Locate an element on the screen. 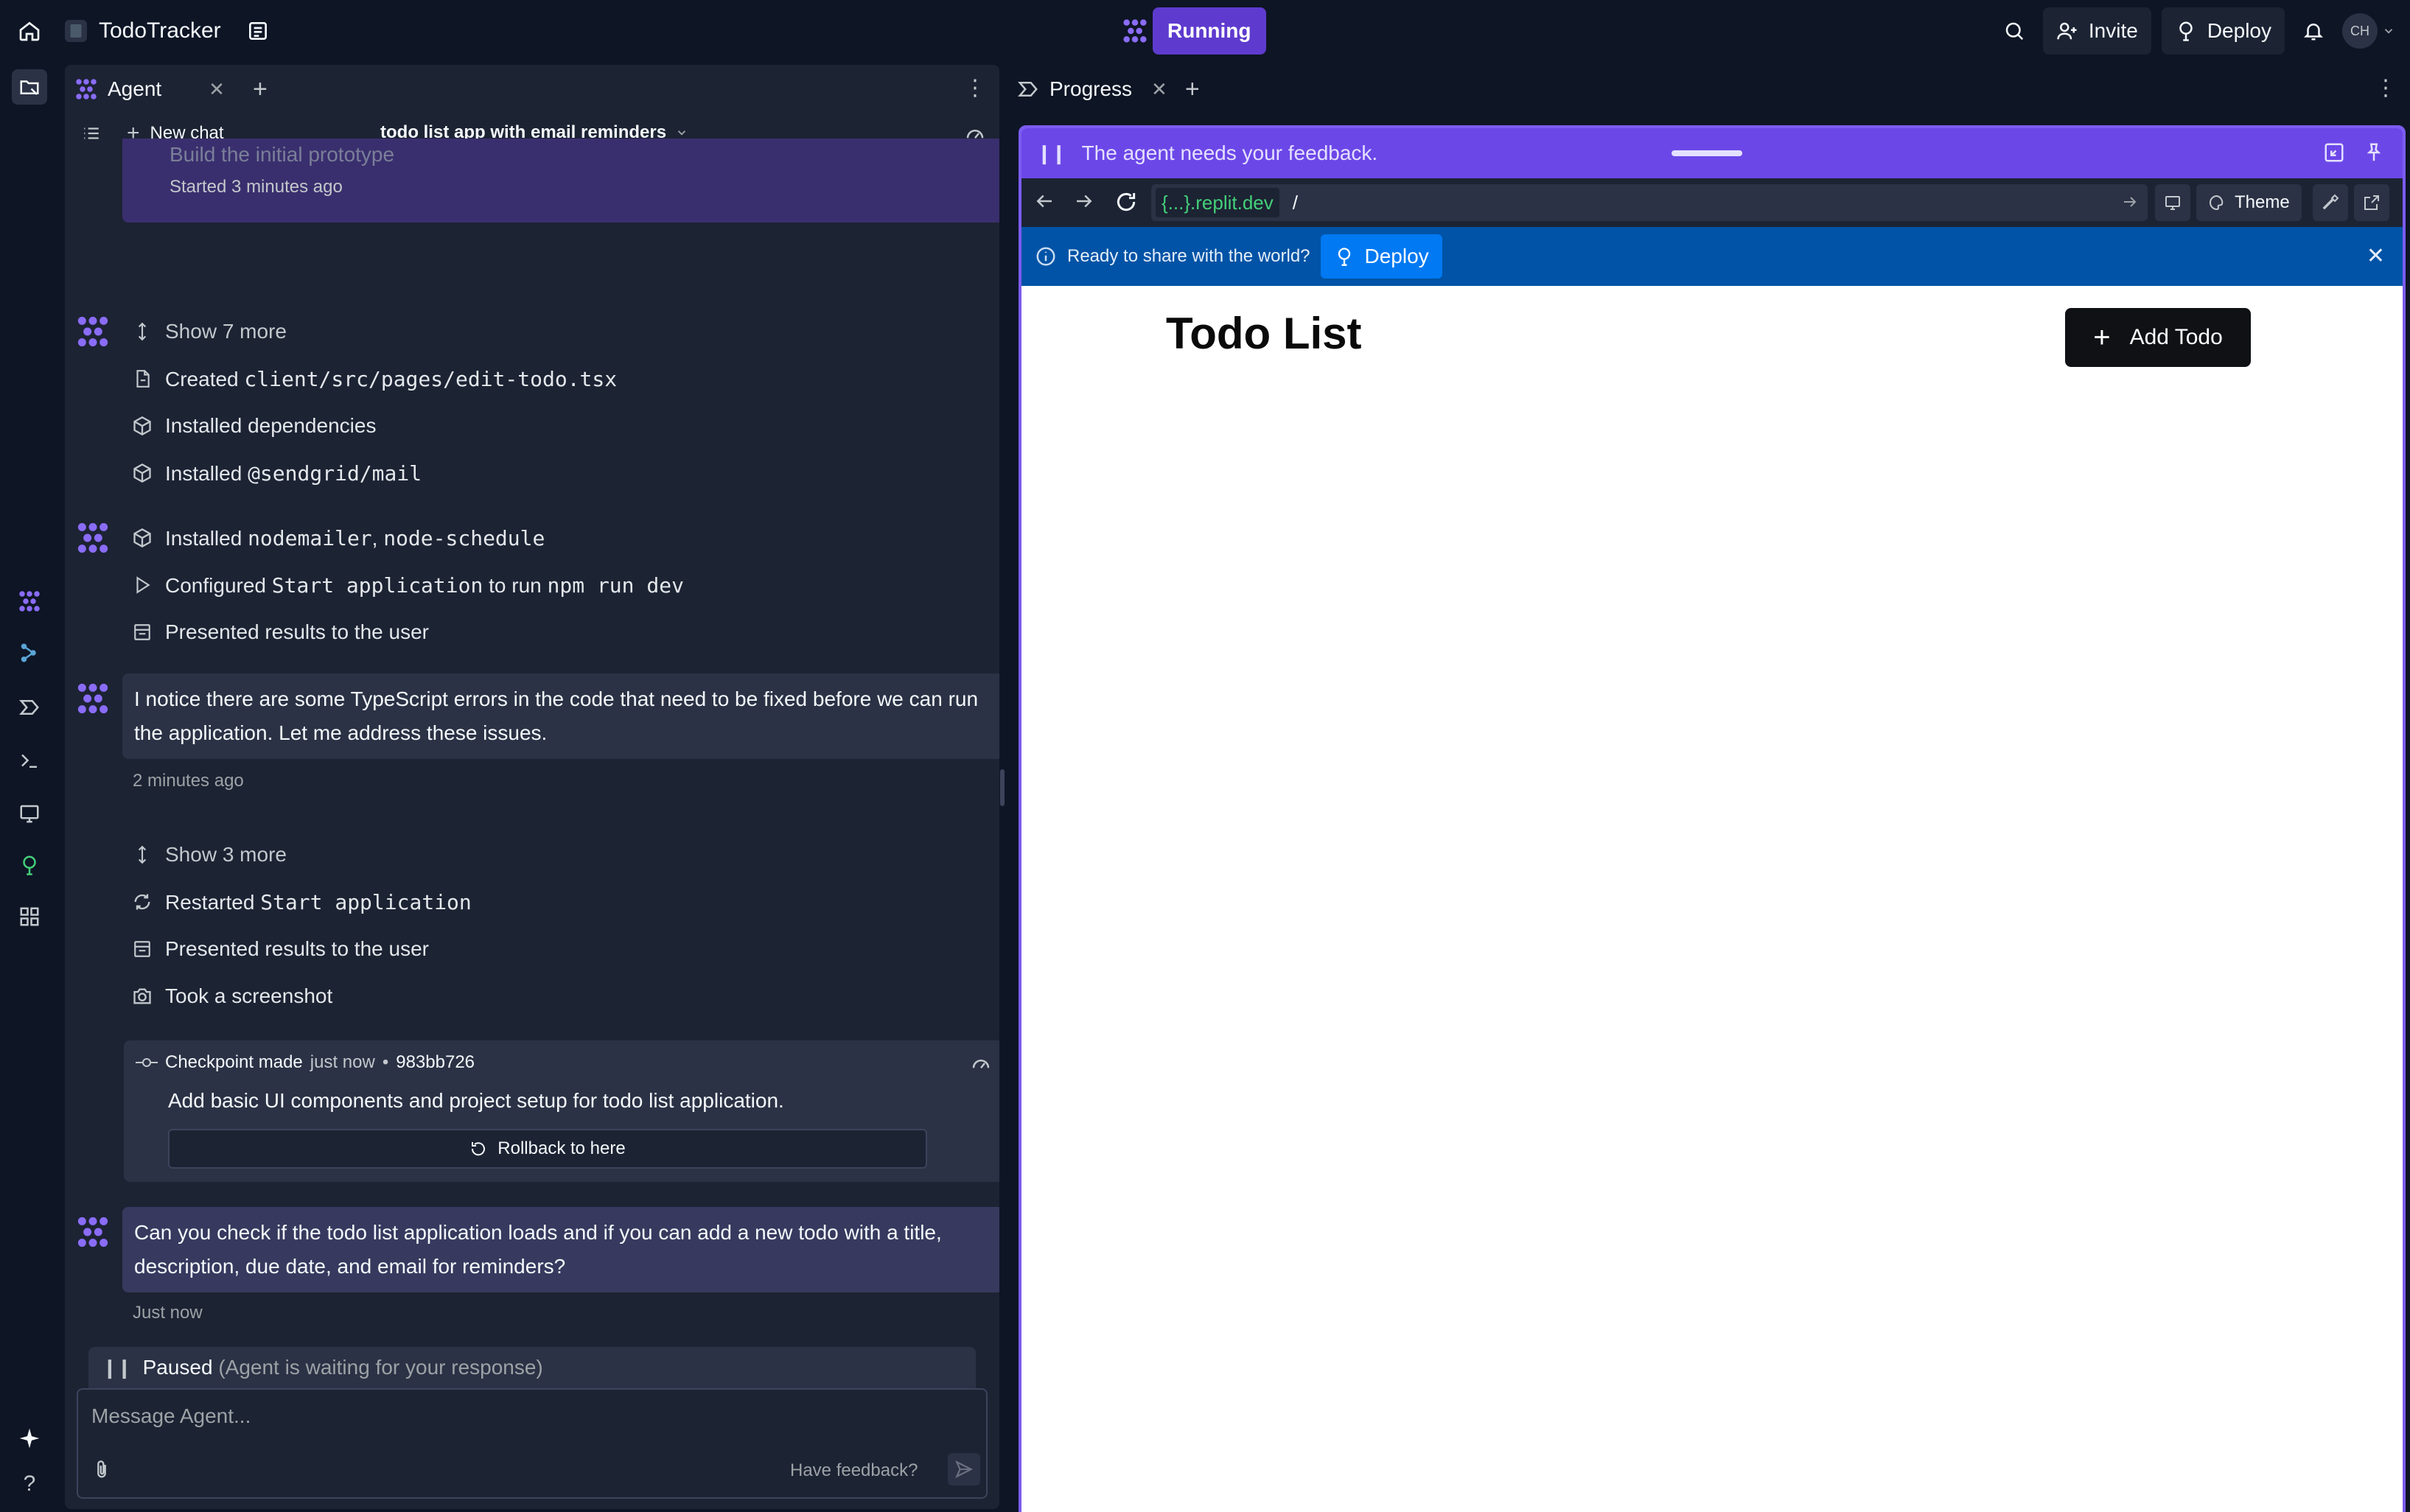 This screenshot has height=1512, width=2410. agent-feedback-bar: ❙❙ The agent needs your feedback. is located at coordinates (1712, 153).